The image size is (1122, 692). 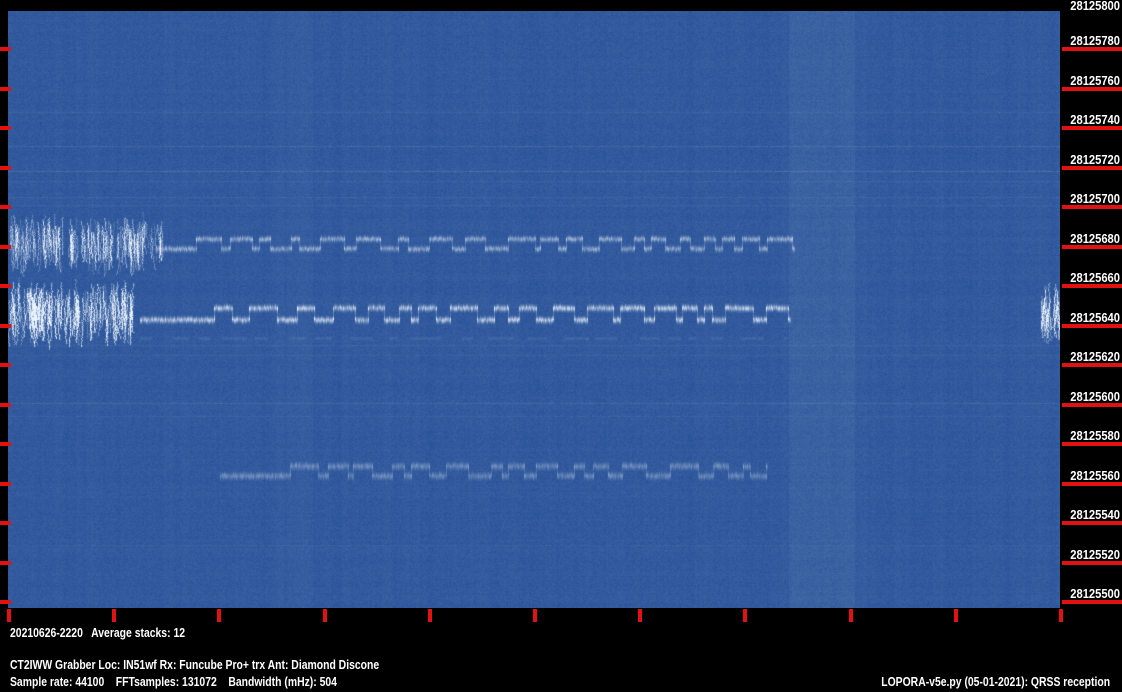 I want to click on freq-label-28125500: 28125500, so click(x=1095, y=593).